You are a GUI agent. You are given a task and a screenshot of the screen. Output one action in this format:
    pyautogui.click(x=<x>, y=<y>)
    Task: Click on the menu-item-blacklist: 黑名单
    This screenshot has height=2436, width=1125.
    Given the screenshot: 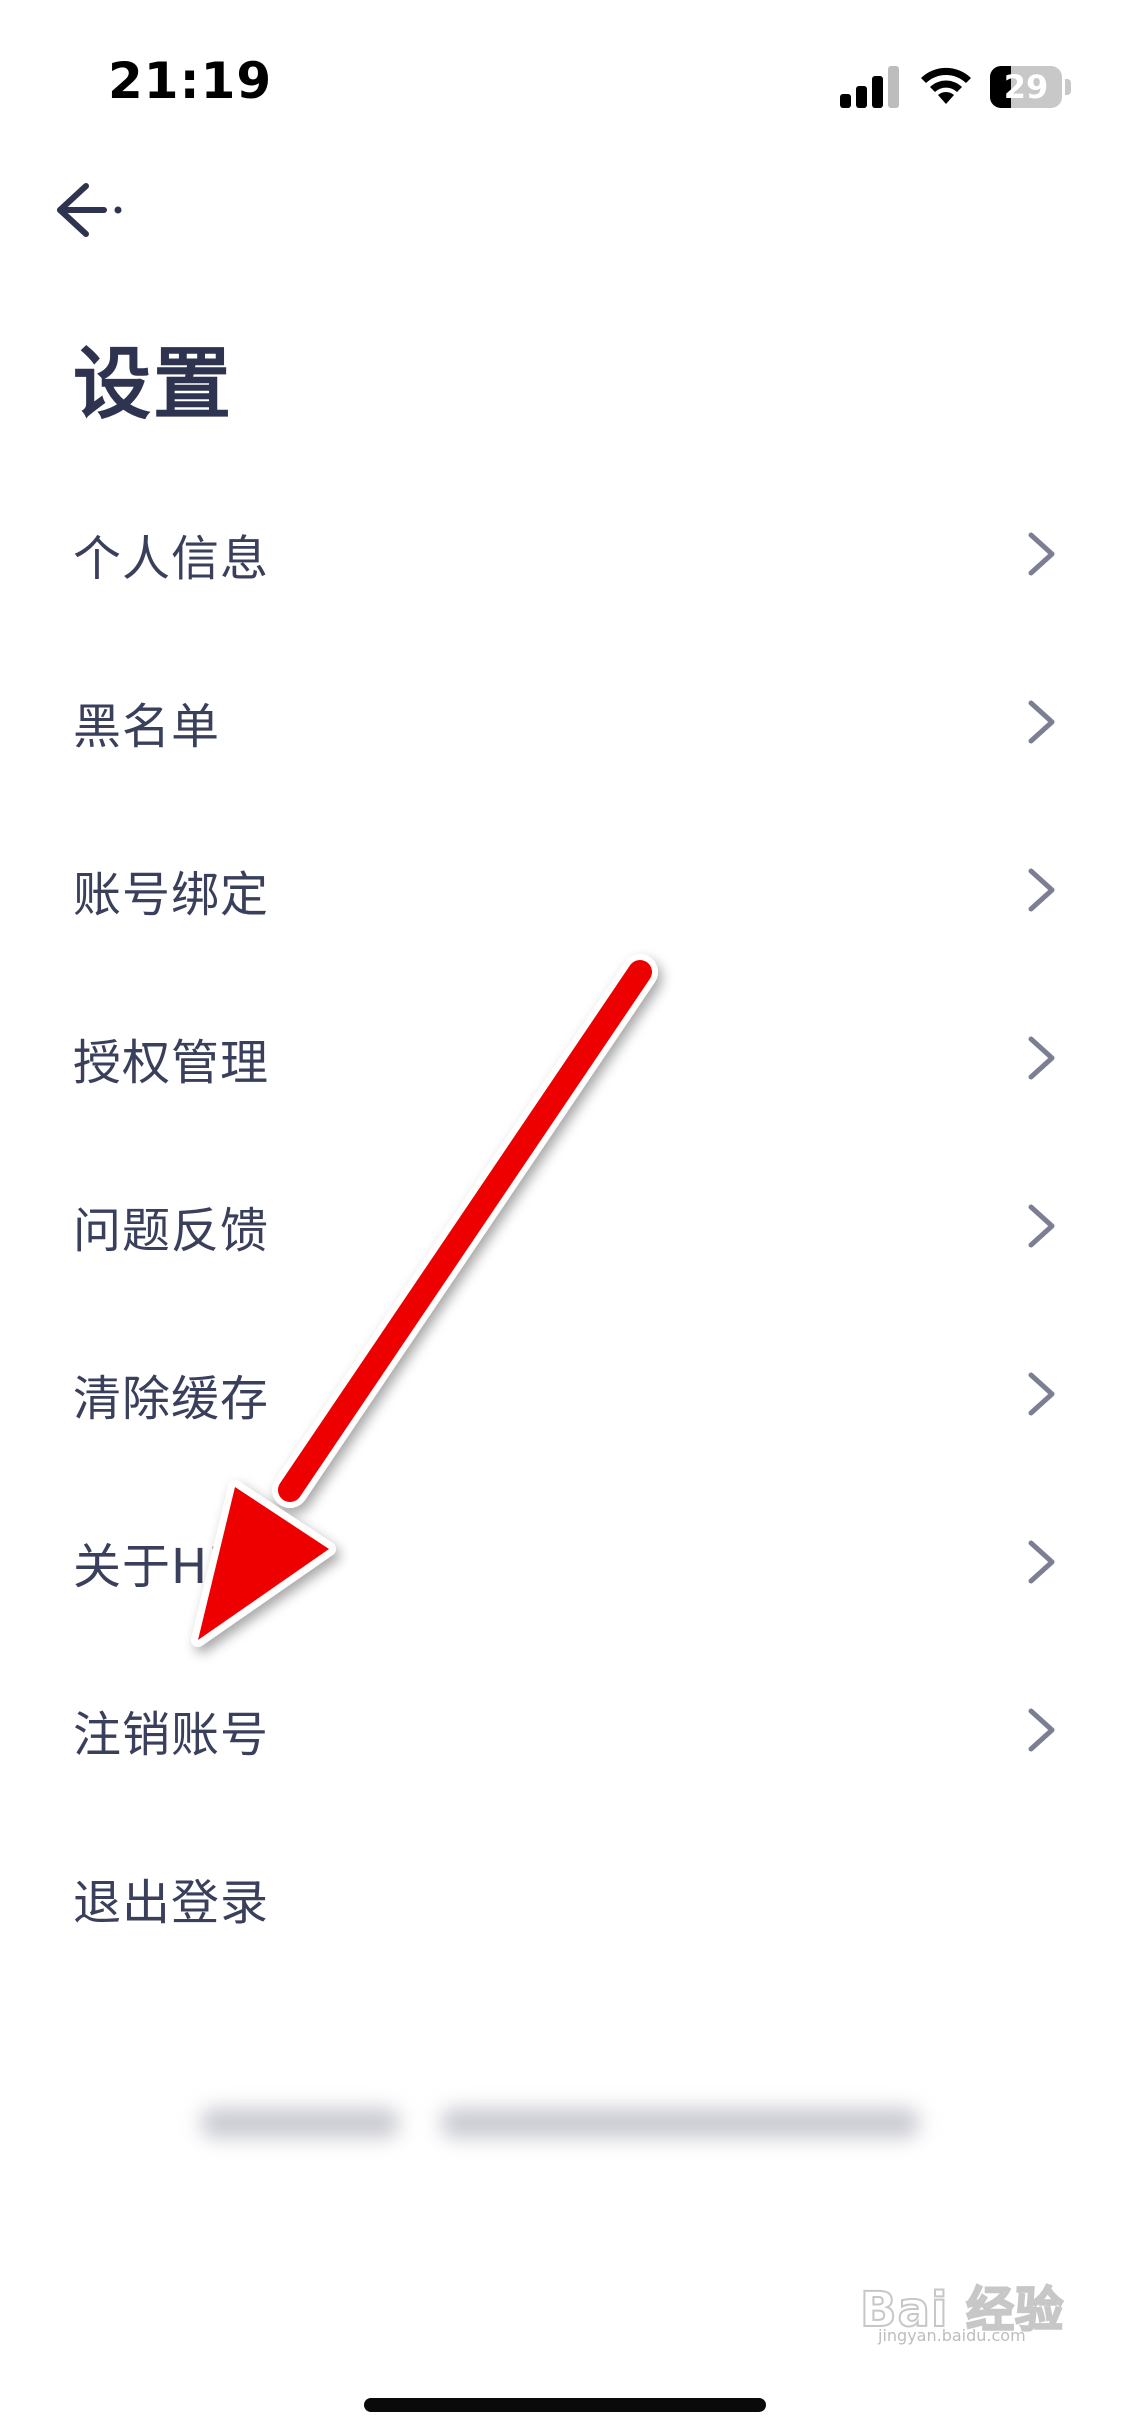 What is the action you would take?
    pyautogui.click(x=562, y=722)
    